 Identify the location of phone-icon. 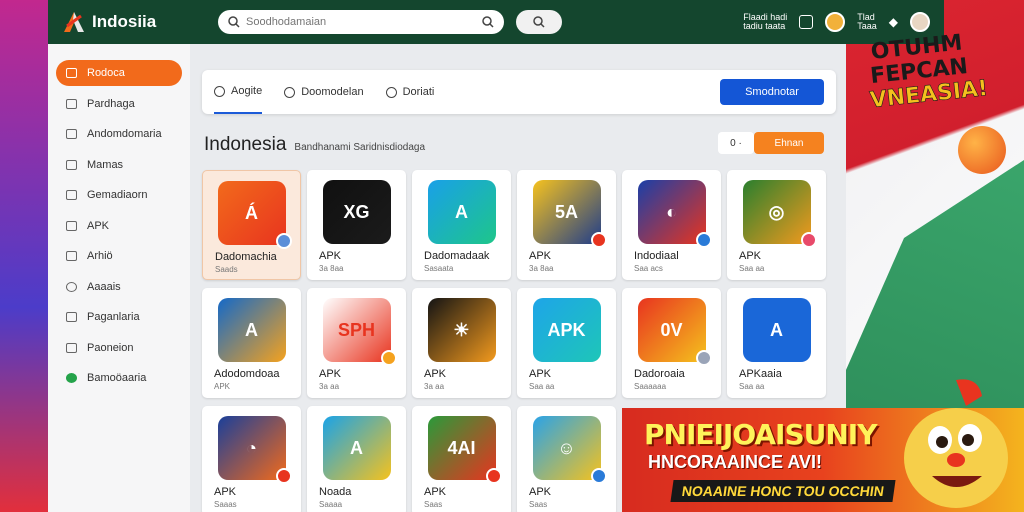
(71, 347).